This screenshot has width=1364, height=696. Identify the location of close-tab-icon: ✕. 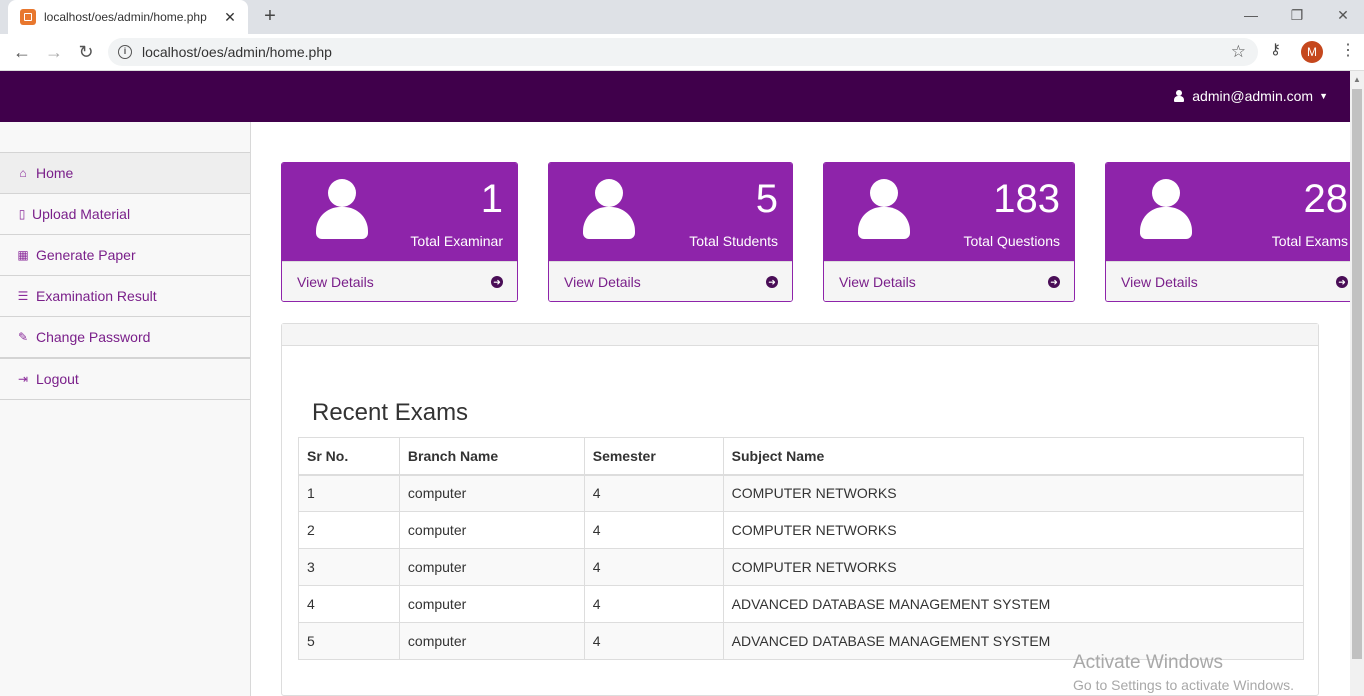
(230, 17).